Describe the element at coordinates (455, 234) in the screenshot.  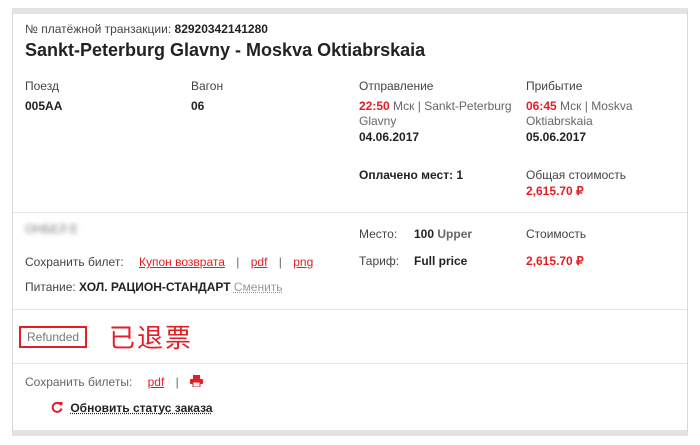
I see `seat-type: Upper` at that location.